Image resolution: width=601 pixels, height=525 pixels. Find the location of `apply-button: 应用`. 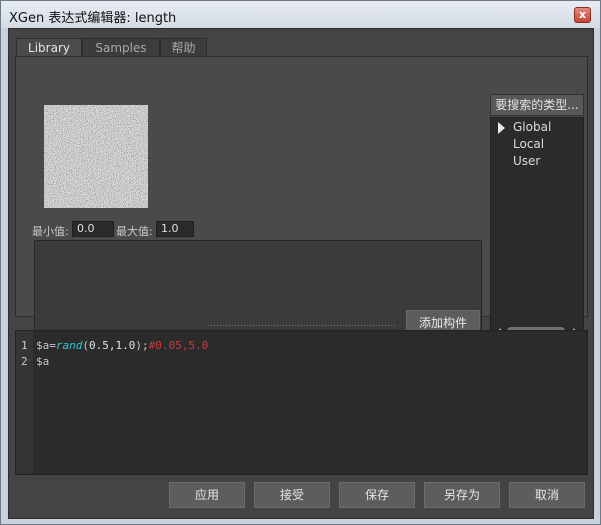

apply-button: 应用 is located at coordinates (207, 495).